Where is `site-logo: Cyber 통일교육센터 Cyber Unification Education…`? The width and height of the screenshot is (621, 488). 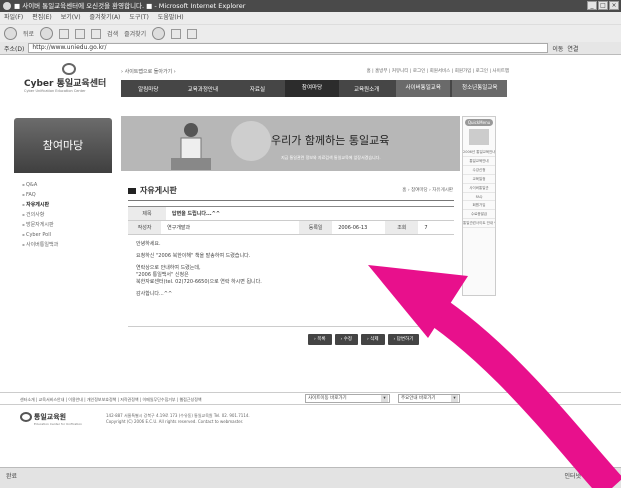 site-logo: Cyber 통일교육센터 Cyber Unification Education… is located at coordinates (70, 78).